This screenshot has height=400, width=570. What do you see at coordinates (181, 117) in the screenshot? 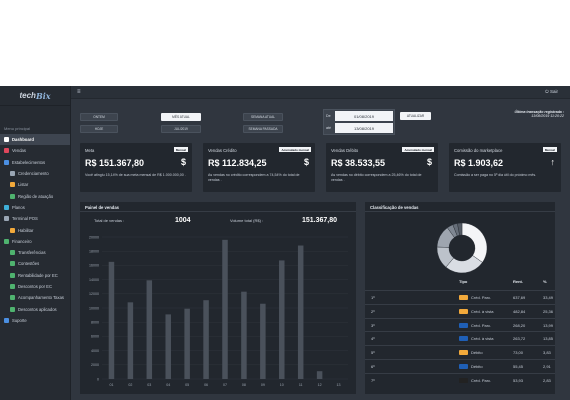
I see `filter-mes-atual-button: MÊS ATUAL` at bounding box center [181, 117].